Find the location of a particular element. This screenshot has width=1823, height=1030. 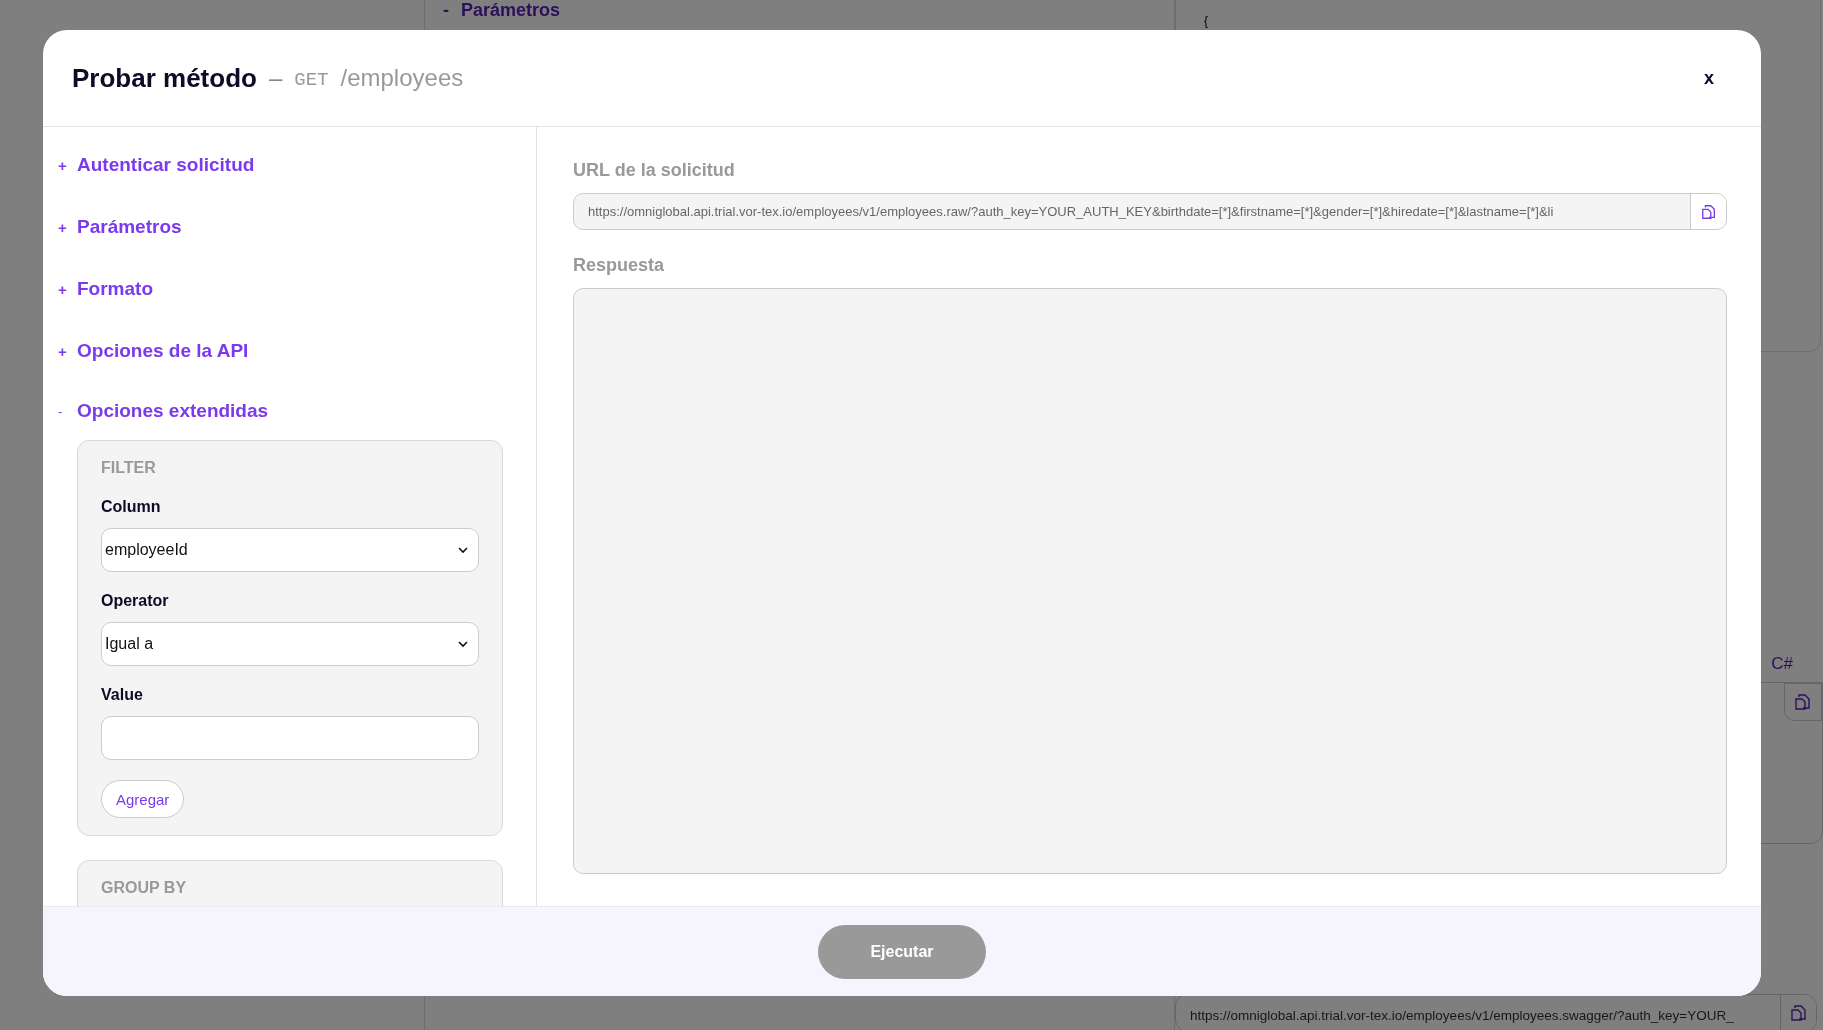

dropdown: Igual a is located at coordinates (290, 644).